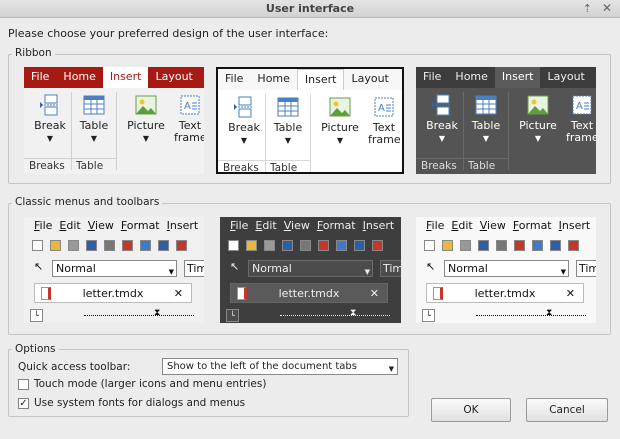 The width and height of the screenshot is (620, 439). Describe the element at coordinates (280, 366) in the screenshot. I see `qat-select: Show to the left of the document tabs ▼` at that location.